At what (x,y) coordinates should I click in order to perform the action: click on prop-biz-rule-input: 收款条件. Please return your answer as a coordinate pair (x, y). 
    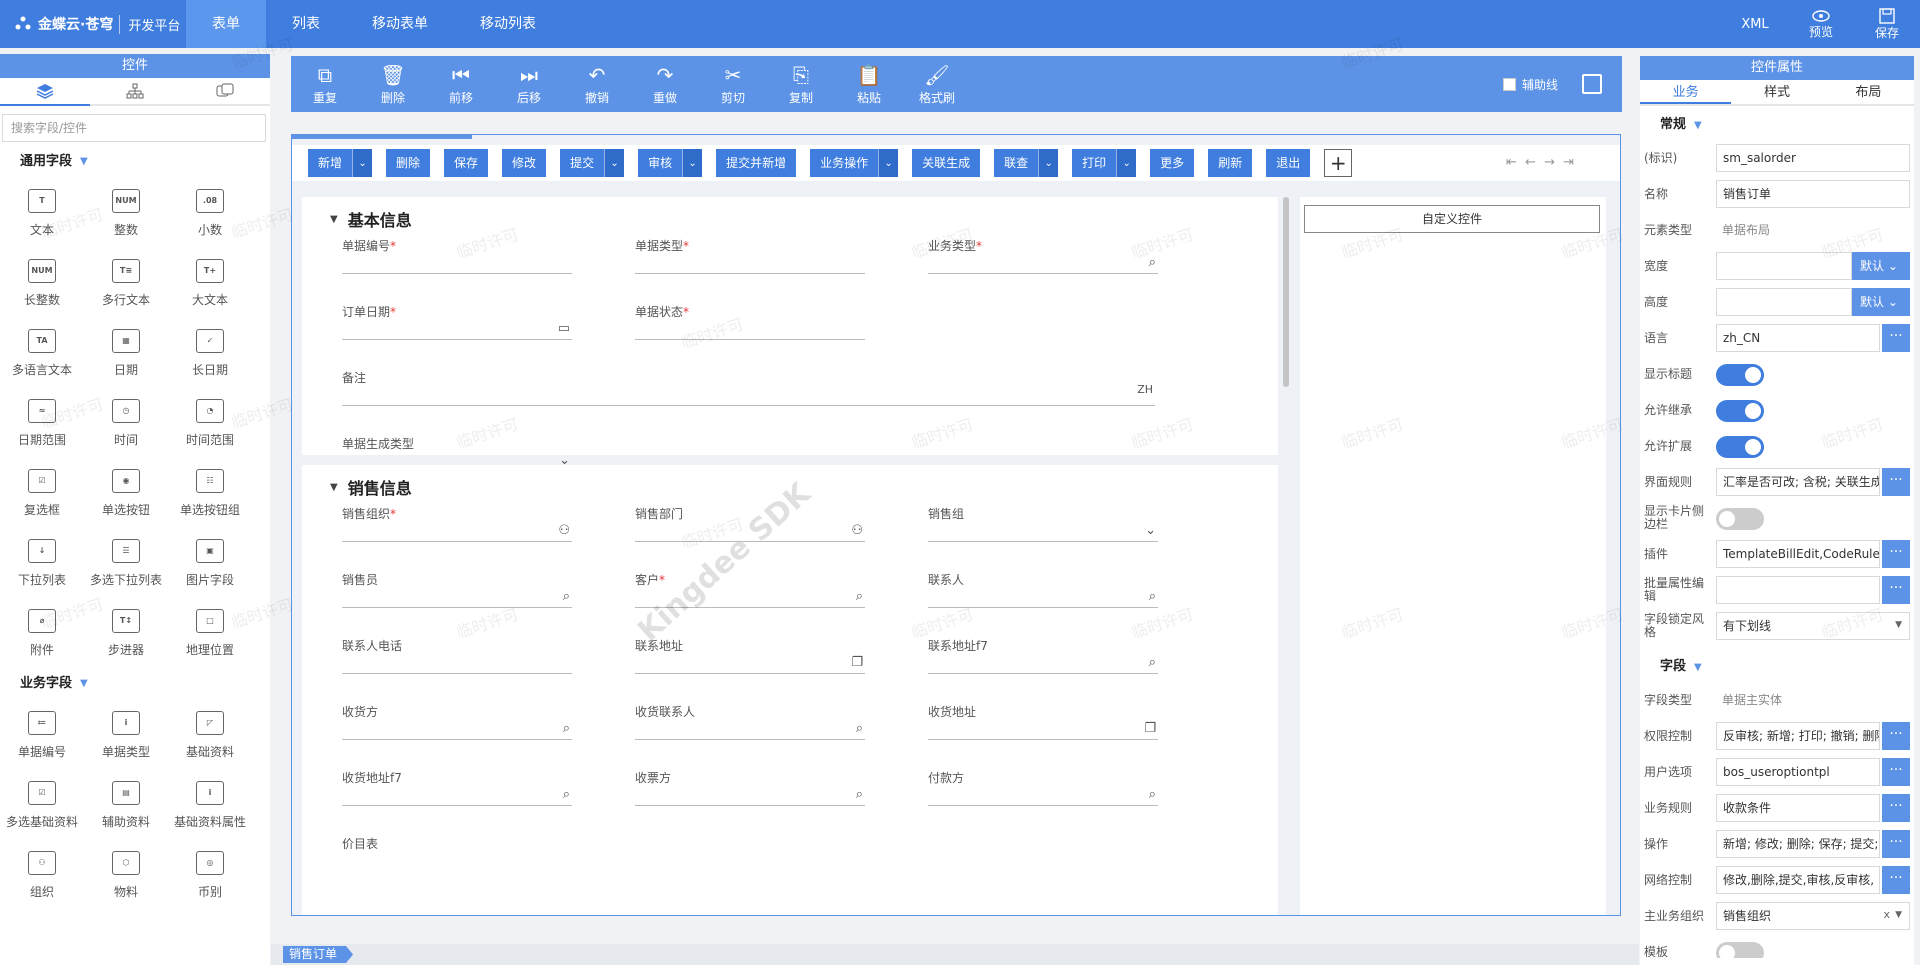
    Looking at the image, I should click on (1798, 808).